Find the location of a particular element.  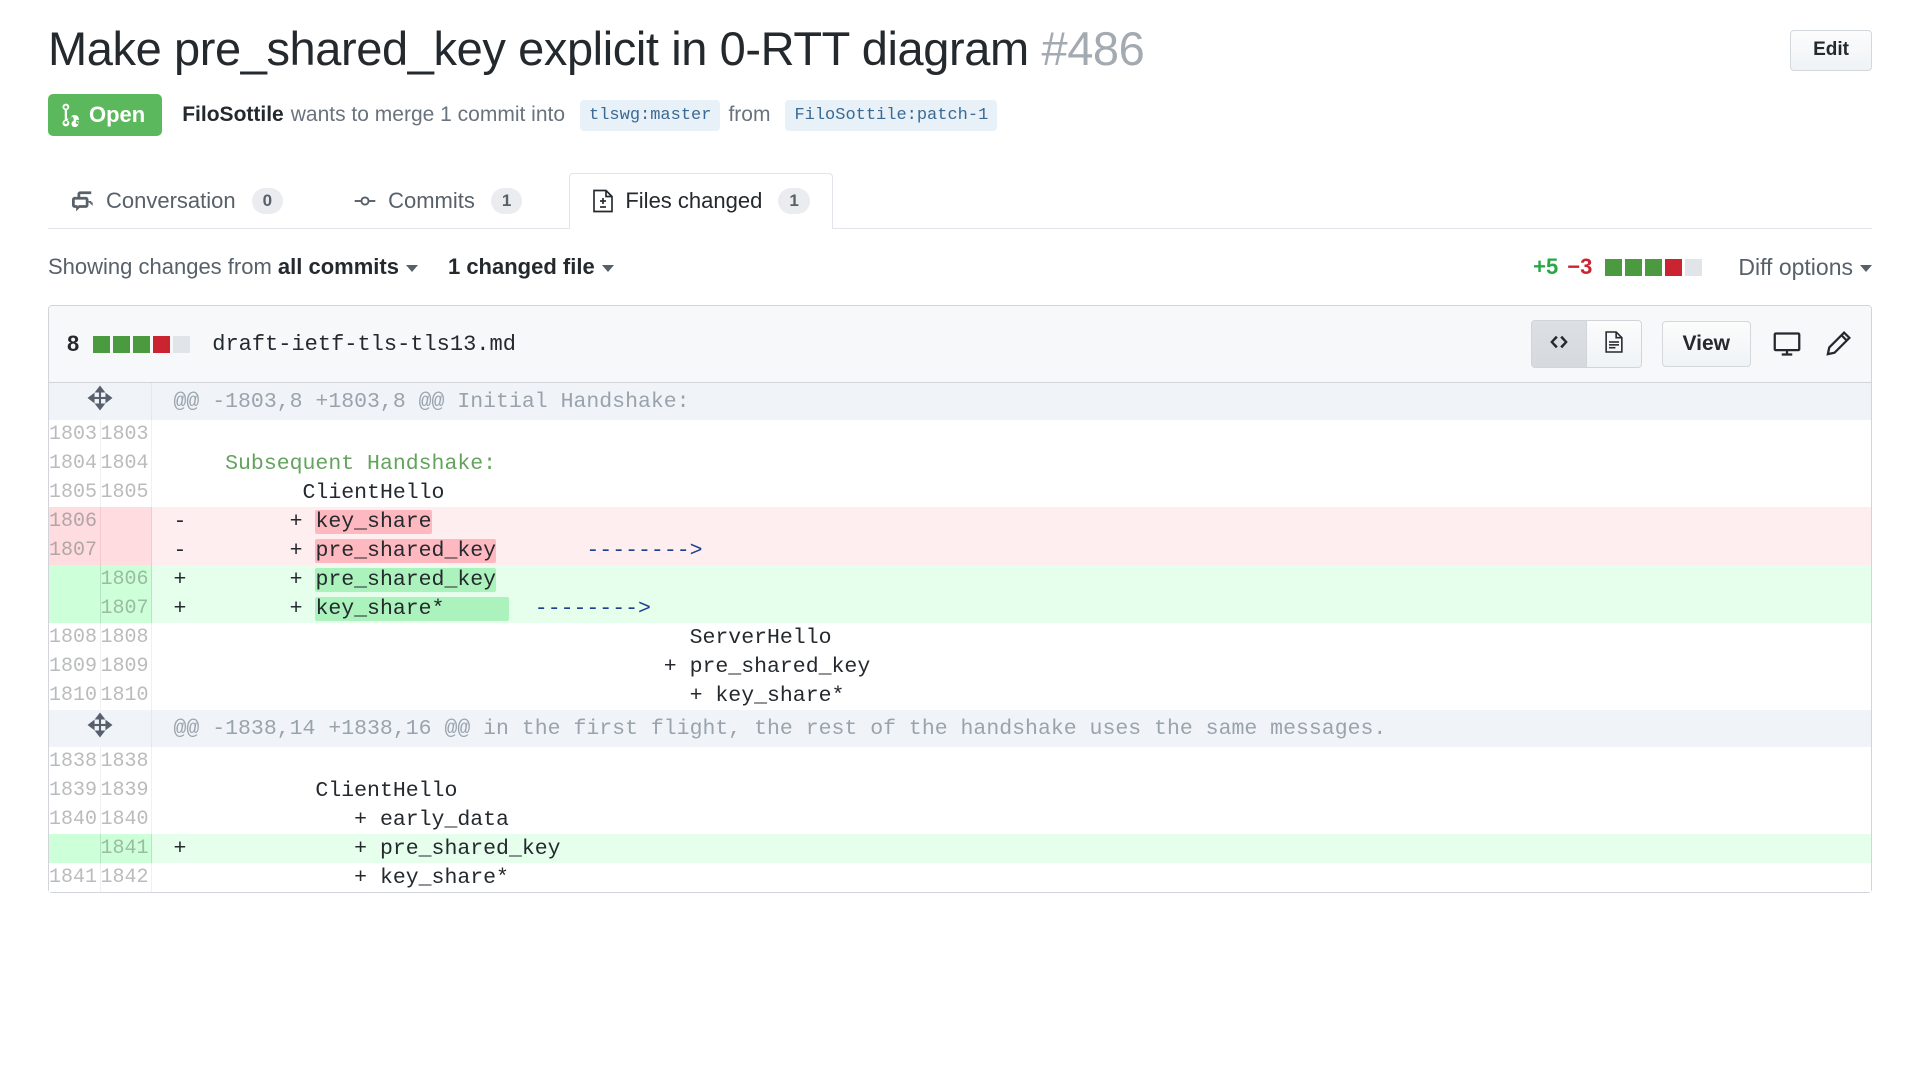

diff-line-row: 1838 1838 is located at coordinates (960, 762).